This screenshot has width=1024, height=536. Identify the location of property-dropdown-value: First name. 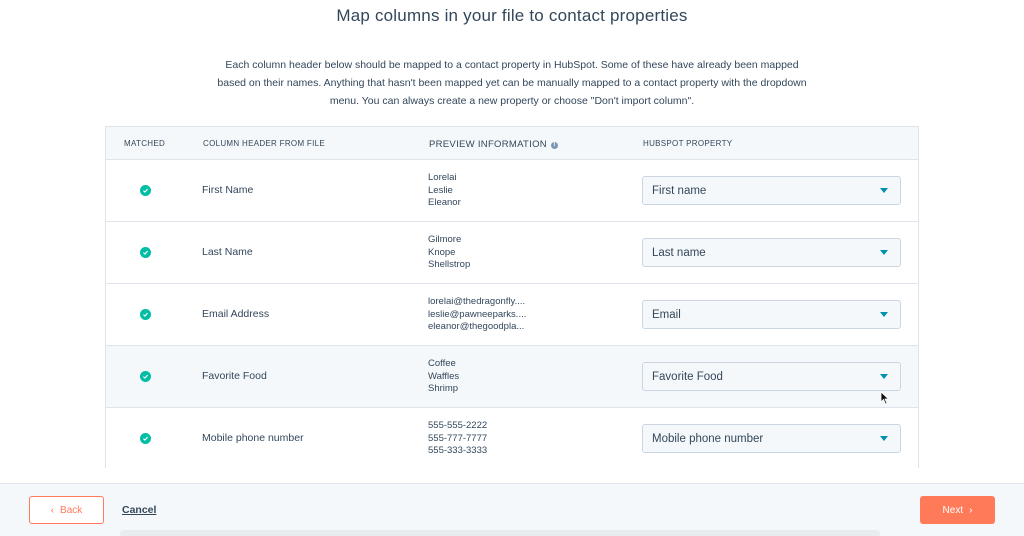
(679, 190).